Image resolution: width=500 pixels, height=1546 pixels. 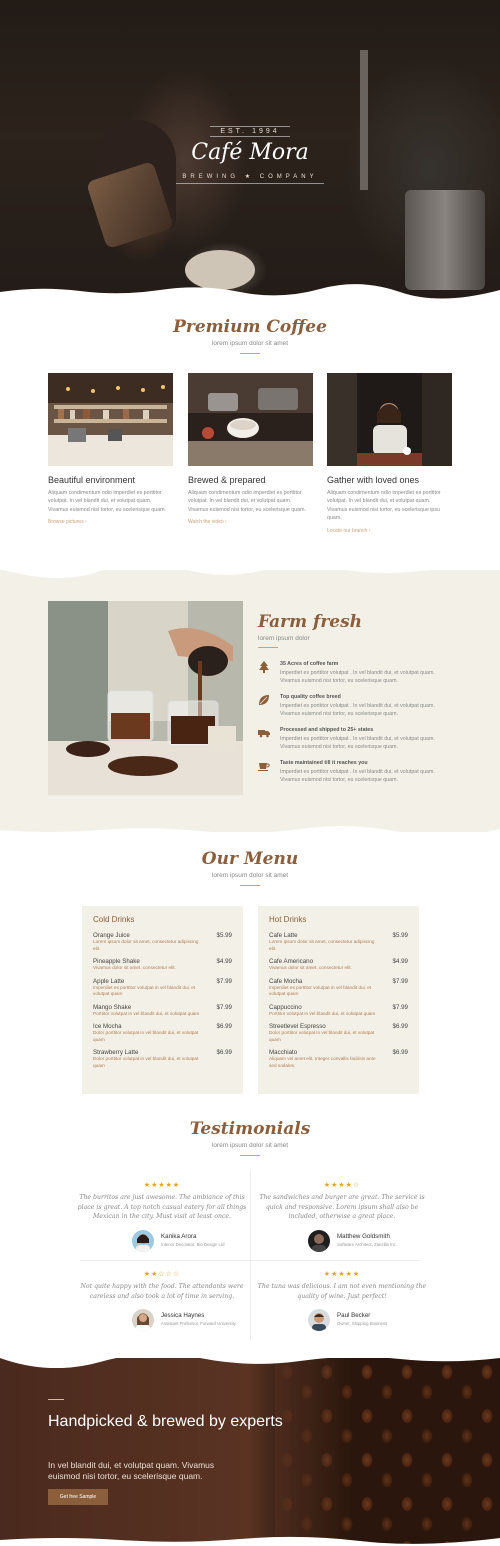 What do you see at coordinates (110, 522) in the screenshot?
I see `feature-link-pictures: Browse pictures ›` at bounding box center [110, 522].